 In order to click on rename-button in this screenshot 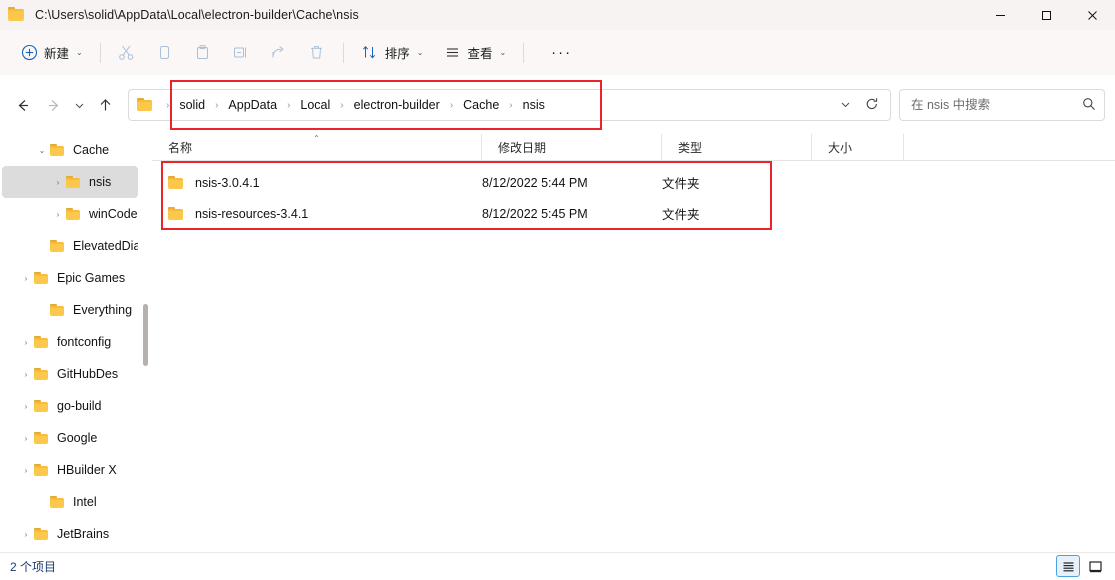, I will do `click(241, 53)`.